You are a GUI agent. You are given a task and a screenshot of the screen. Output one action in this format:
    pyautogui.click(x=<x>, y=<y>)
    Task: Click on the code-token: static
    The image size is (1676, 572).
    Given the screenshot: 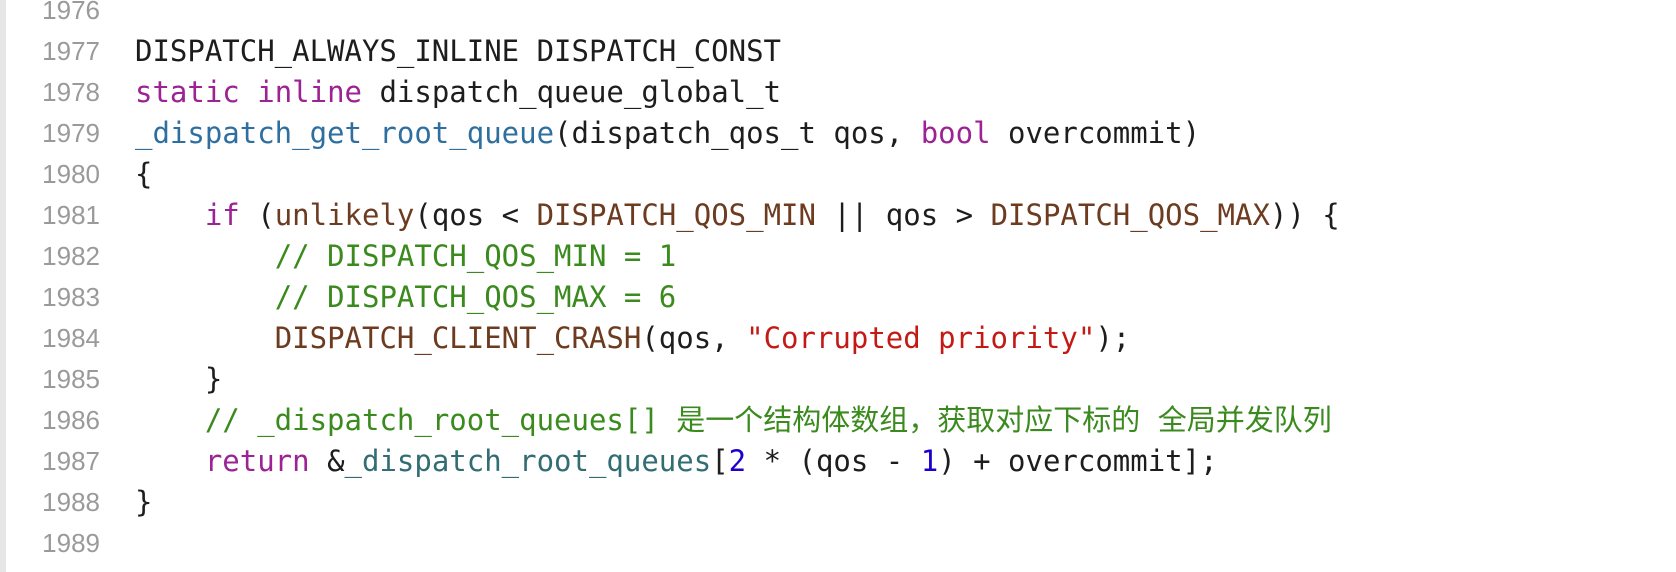 What is the action you would take?
    pyautogui.click(x=187, y=92)
    